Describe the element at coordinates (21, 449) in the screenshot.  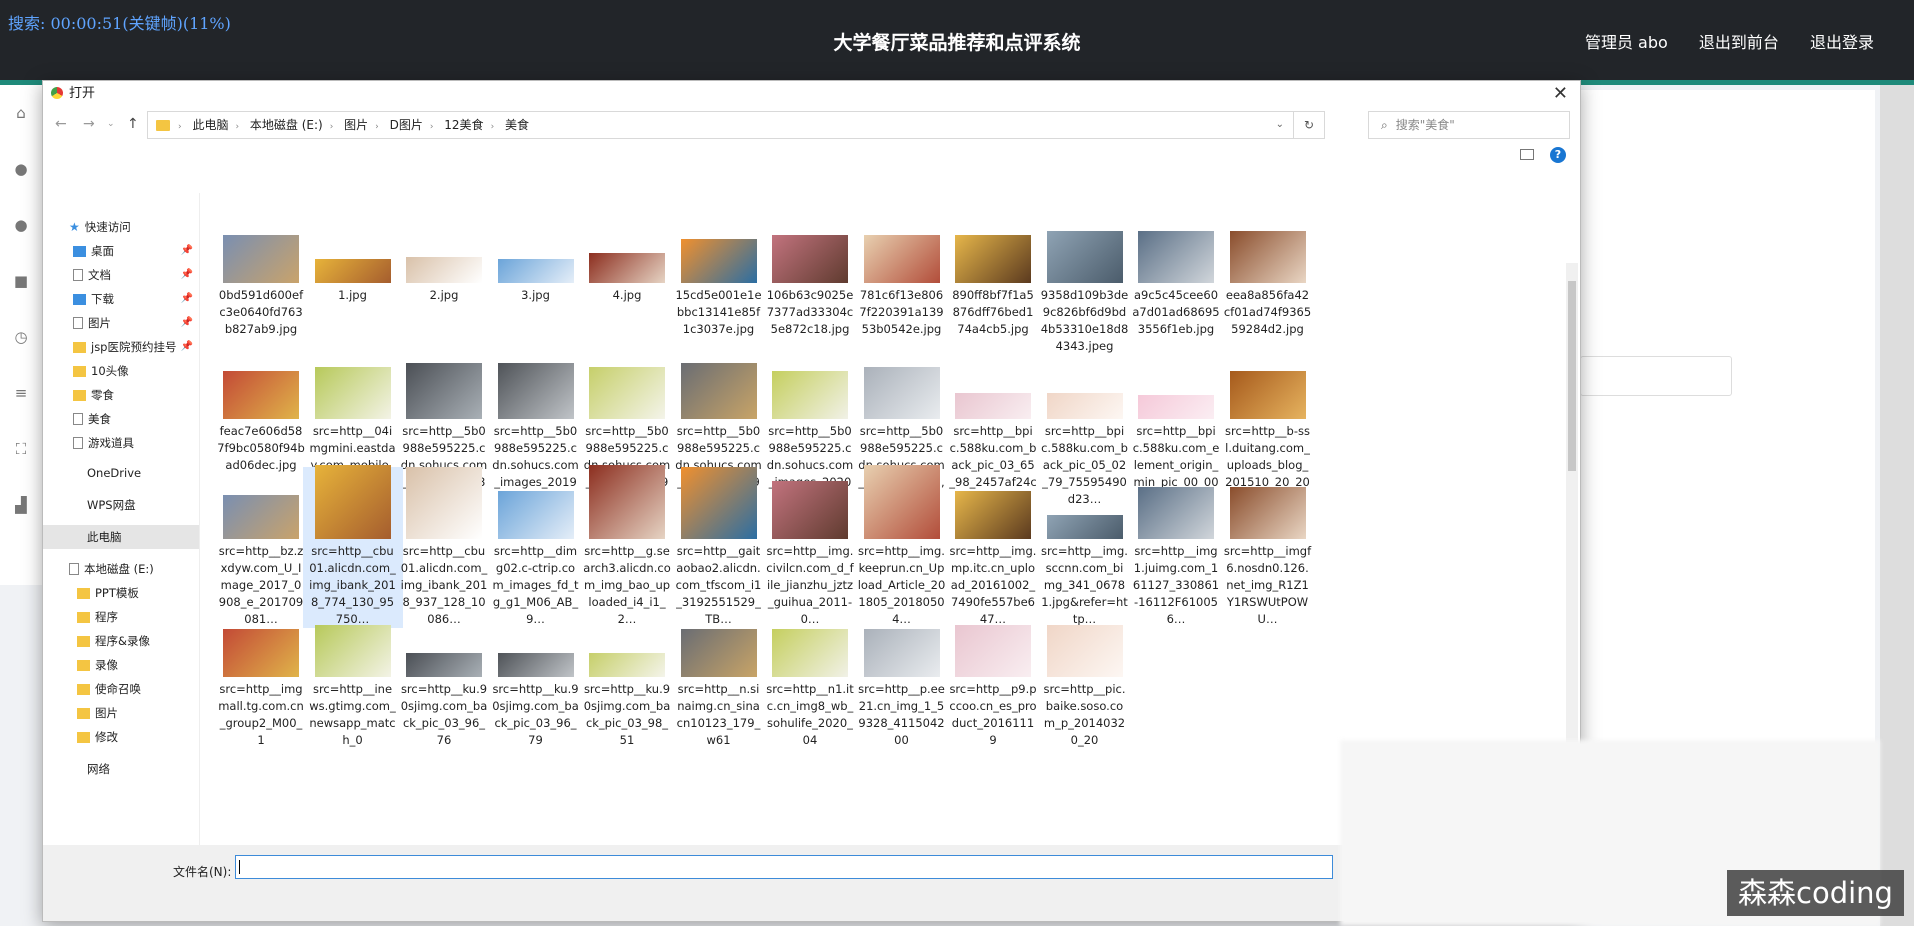
I see `expand-icon: ⛶` at that location.